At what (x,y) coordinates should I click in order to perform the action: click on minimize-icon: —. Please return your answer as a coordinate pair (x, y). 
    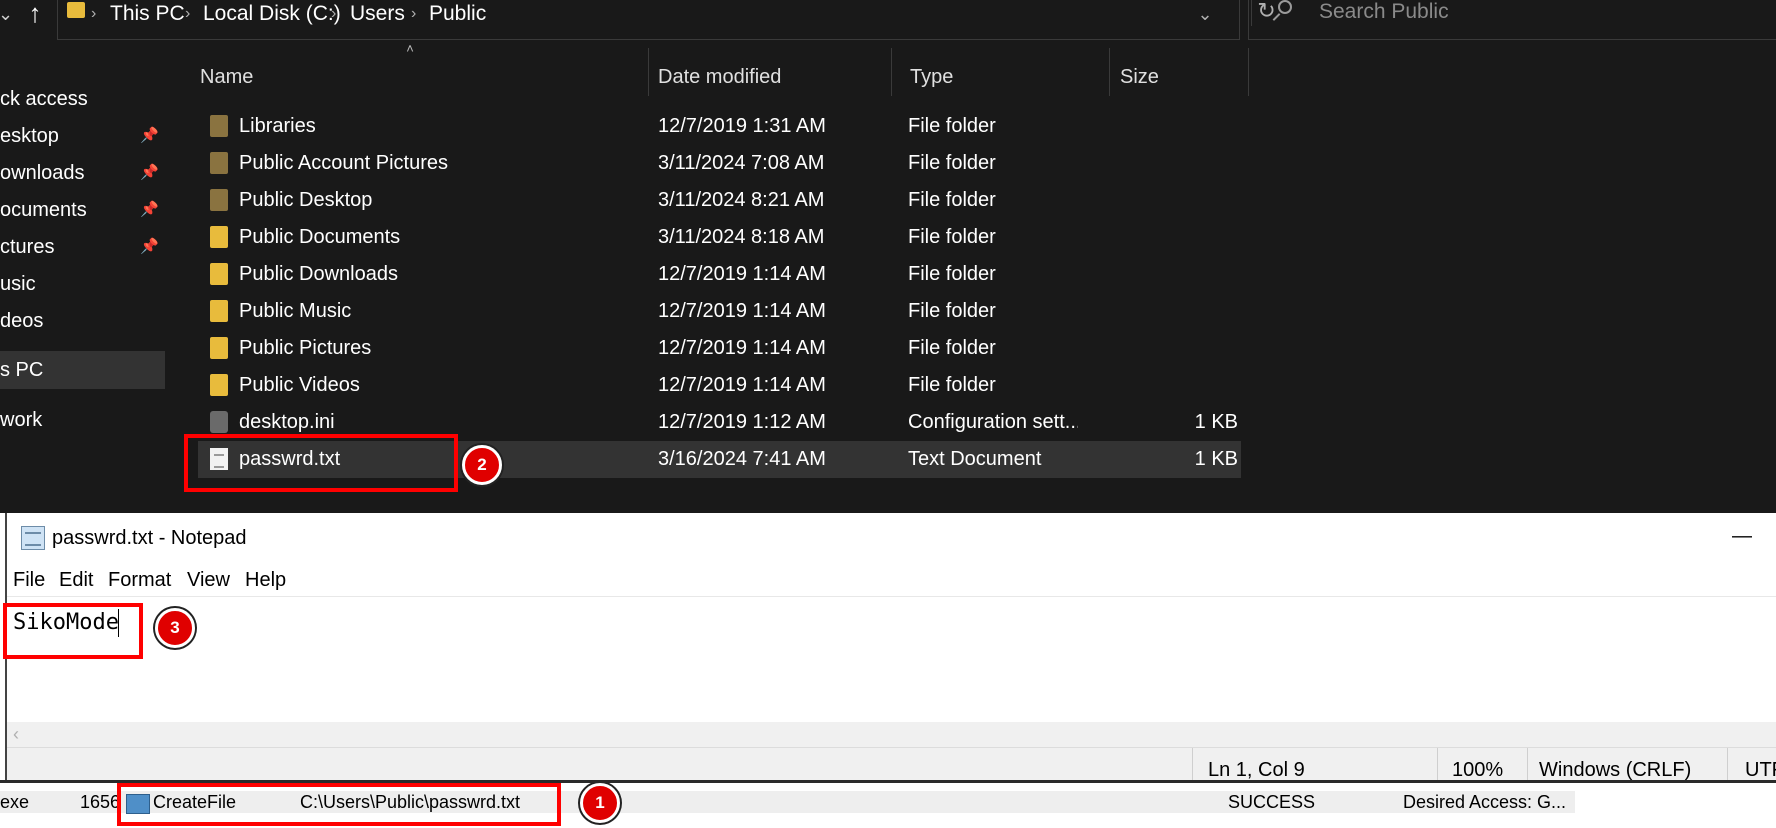
    Looking at the image, I should click on (1742, 536).